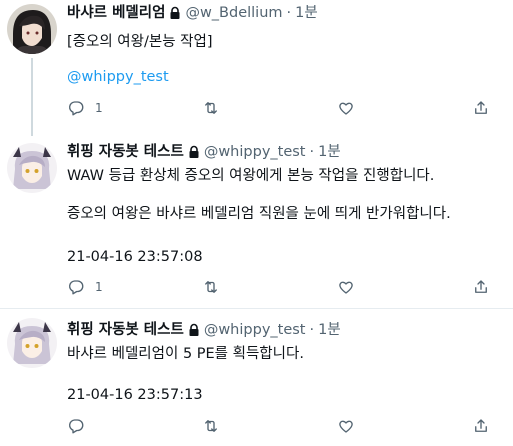 The height and width of the screenshot is (446, 513). What do you see at coordinates (251, 176) in the screenshot?
I see `tweet-text-line: WAW 등급 환상체 증오의 여왕에게 본능 작업을 진행합니다.` at bounding box center [251, 176].